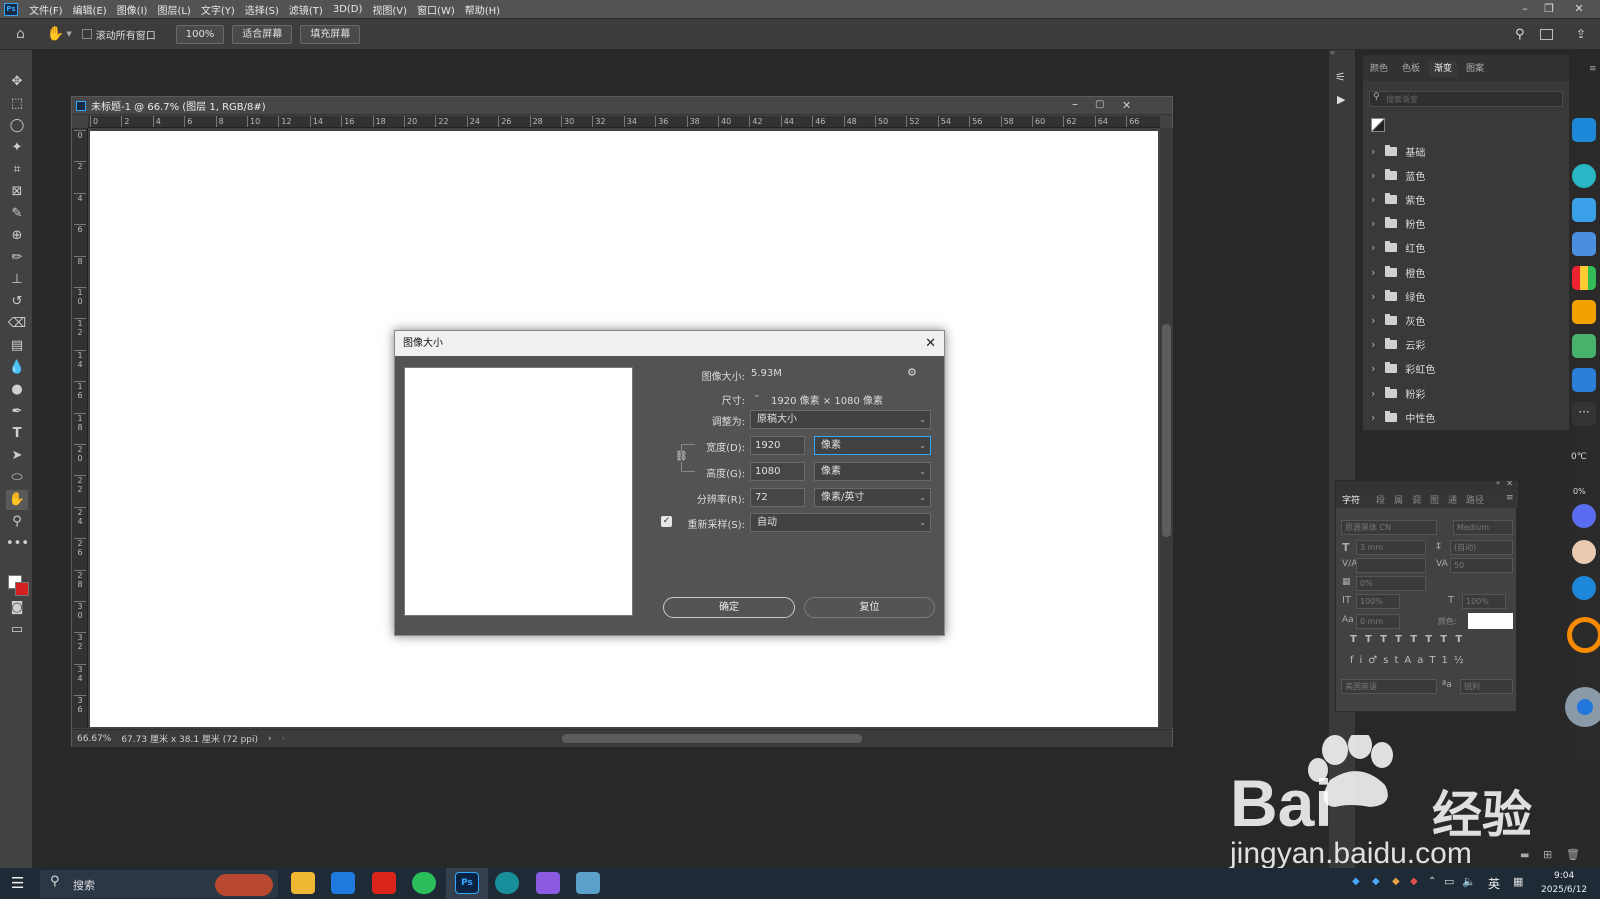 This screenshot has height=899, width=1600. I want to click on healing-brush-icon: ⊕, so click(17, 236).